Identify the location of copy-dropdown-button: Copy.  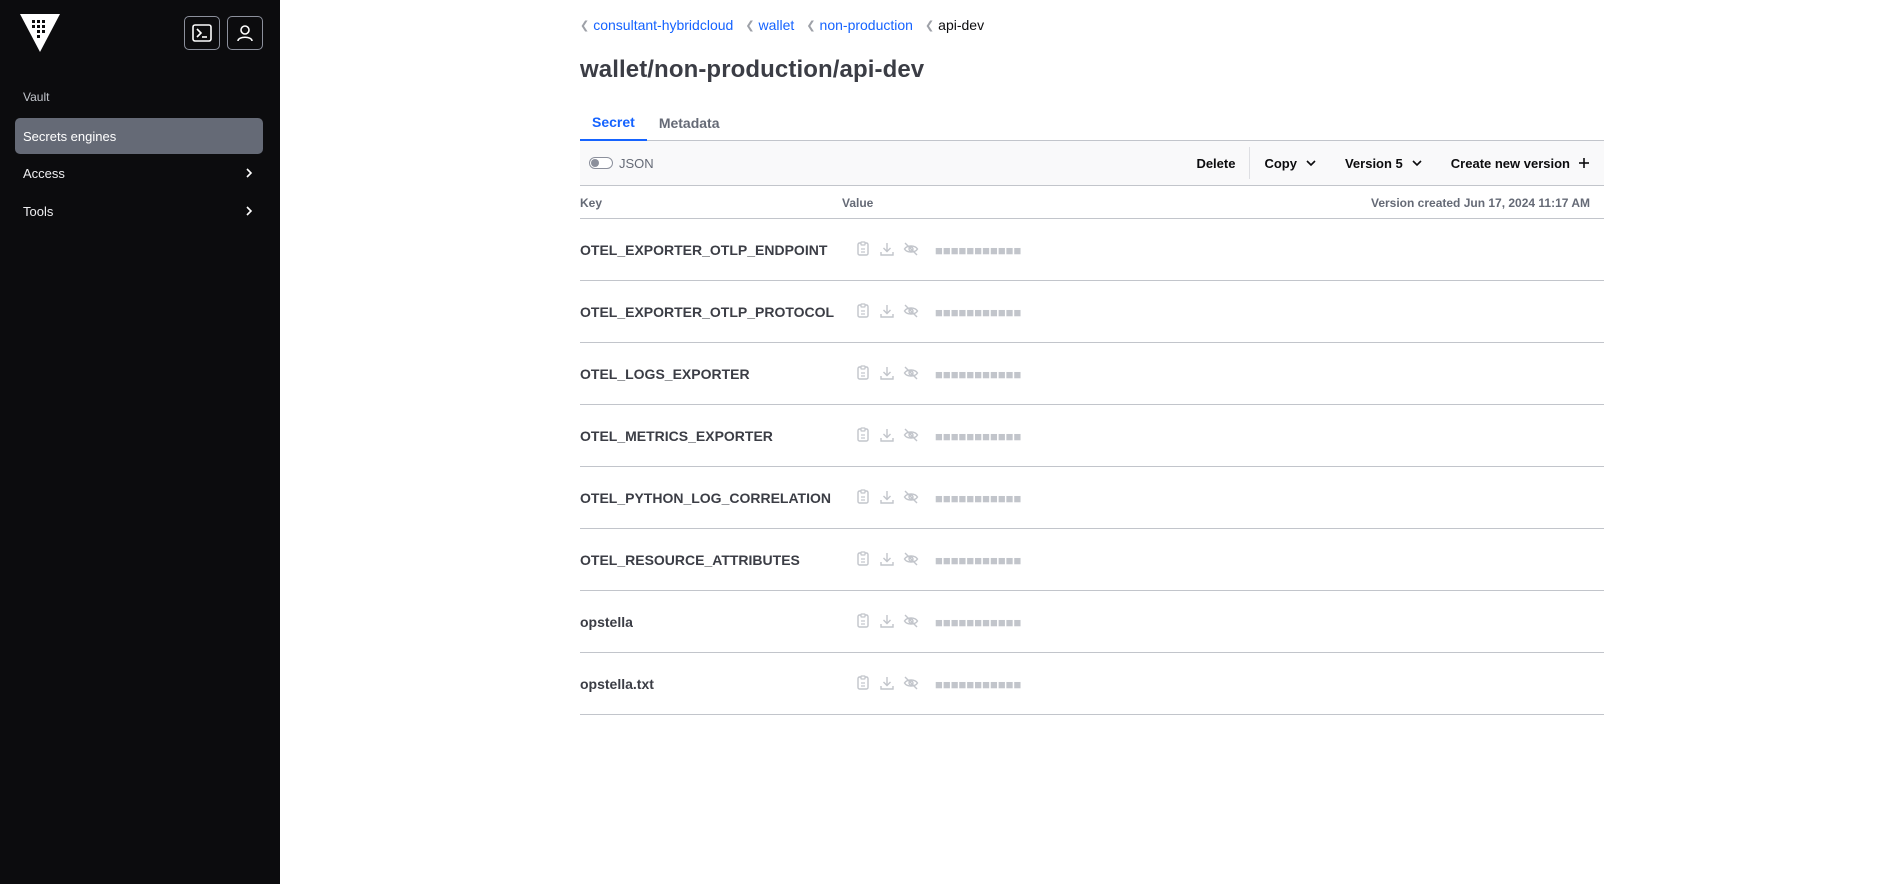
(1290, 163).